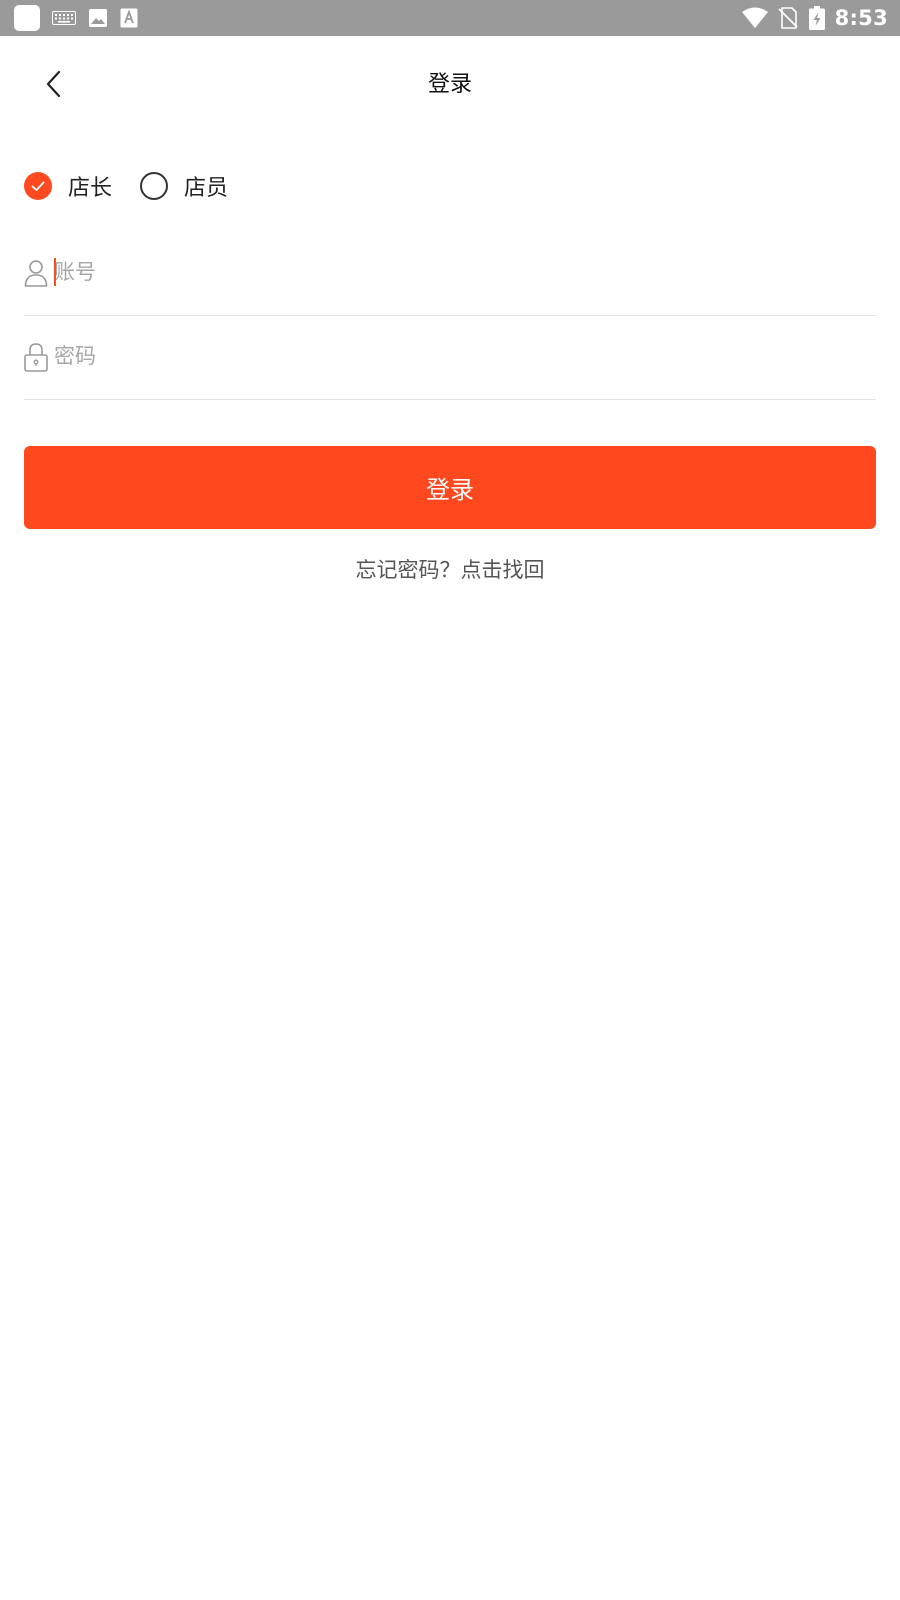 The image size is (900, 1600). I want to click on image-icon, so click(98, 18).